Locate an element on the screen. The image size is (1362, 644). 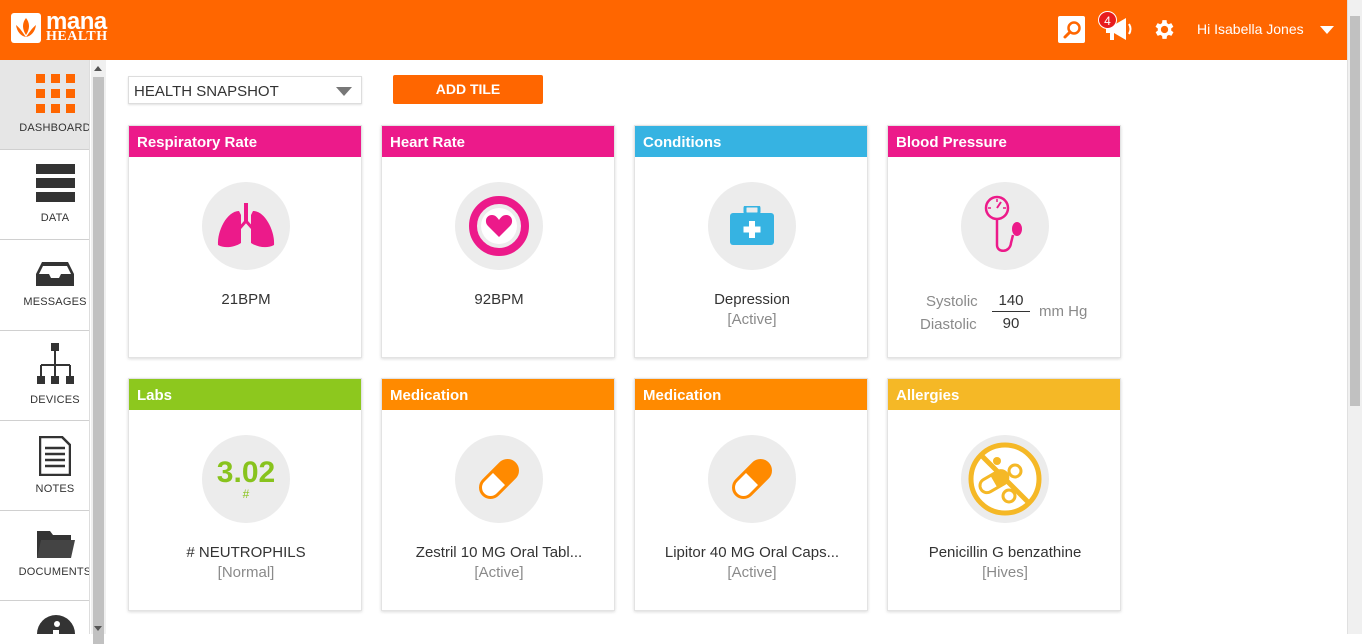
sidebar-item-label: NOTES is located at coordinates (55, 489).